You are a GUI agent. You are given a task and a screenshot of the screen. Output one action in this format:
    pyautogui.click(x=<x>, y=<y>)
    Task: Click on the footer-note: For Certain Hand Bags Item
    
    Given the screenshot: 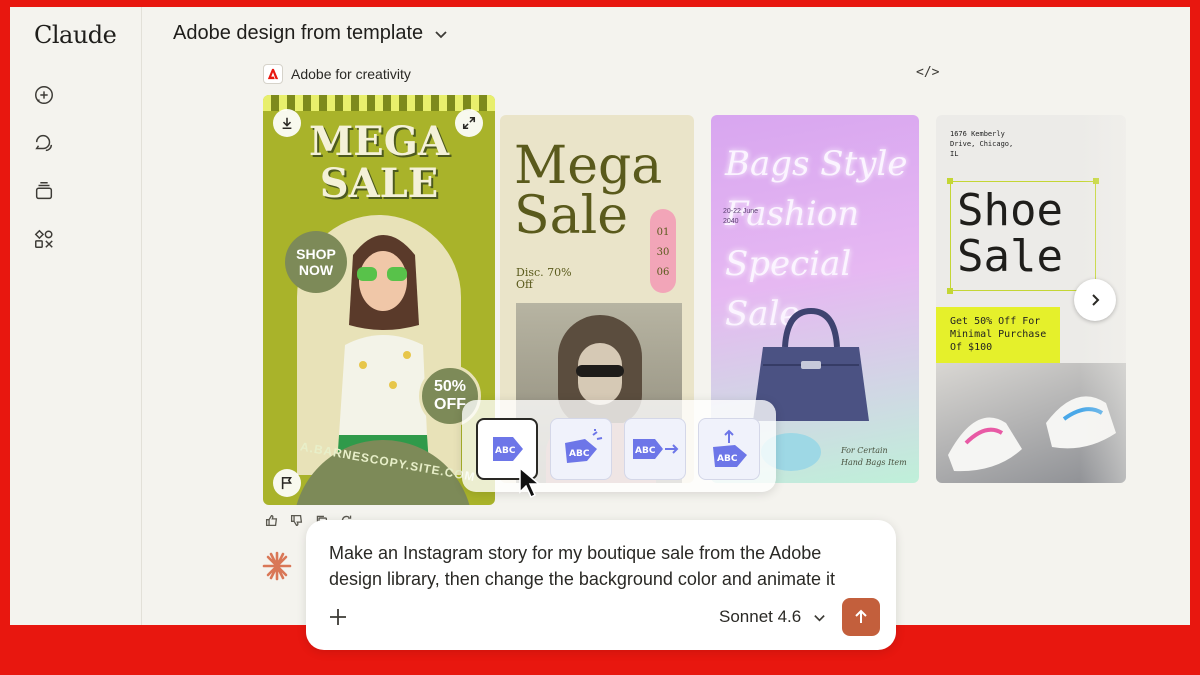 What is the action you would take?
    pyautogui.click(x=874, y=456)
    